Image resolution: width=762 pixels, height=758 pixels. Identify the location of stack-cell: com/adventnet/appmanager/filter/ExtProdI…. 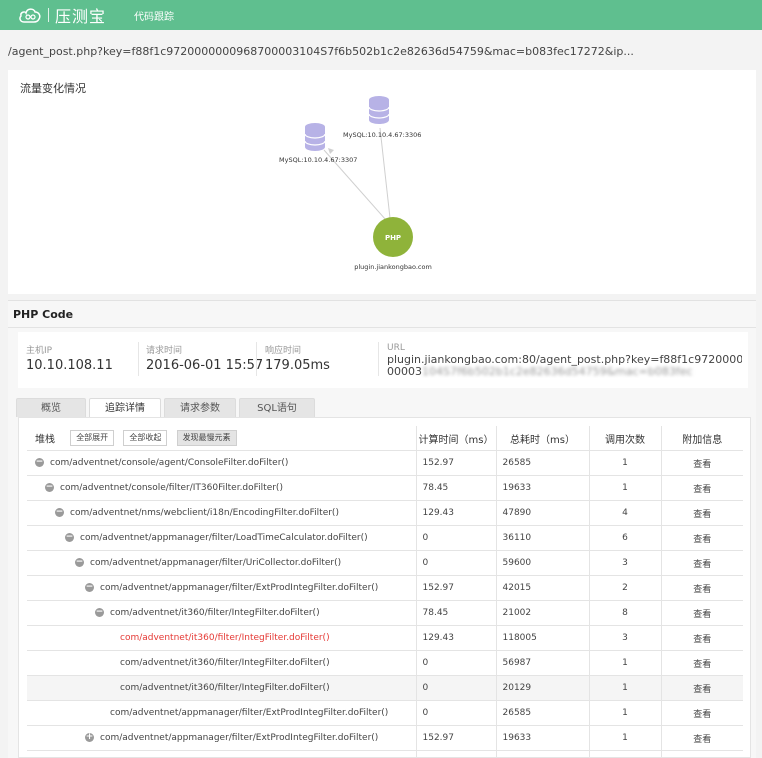
(221, 713).